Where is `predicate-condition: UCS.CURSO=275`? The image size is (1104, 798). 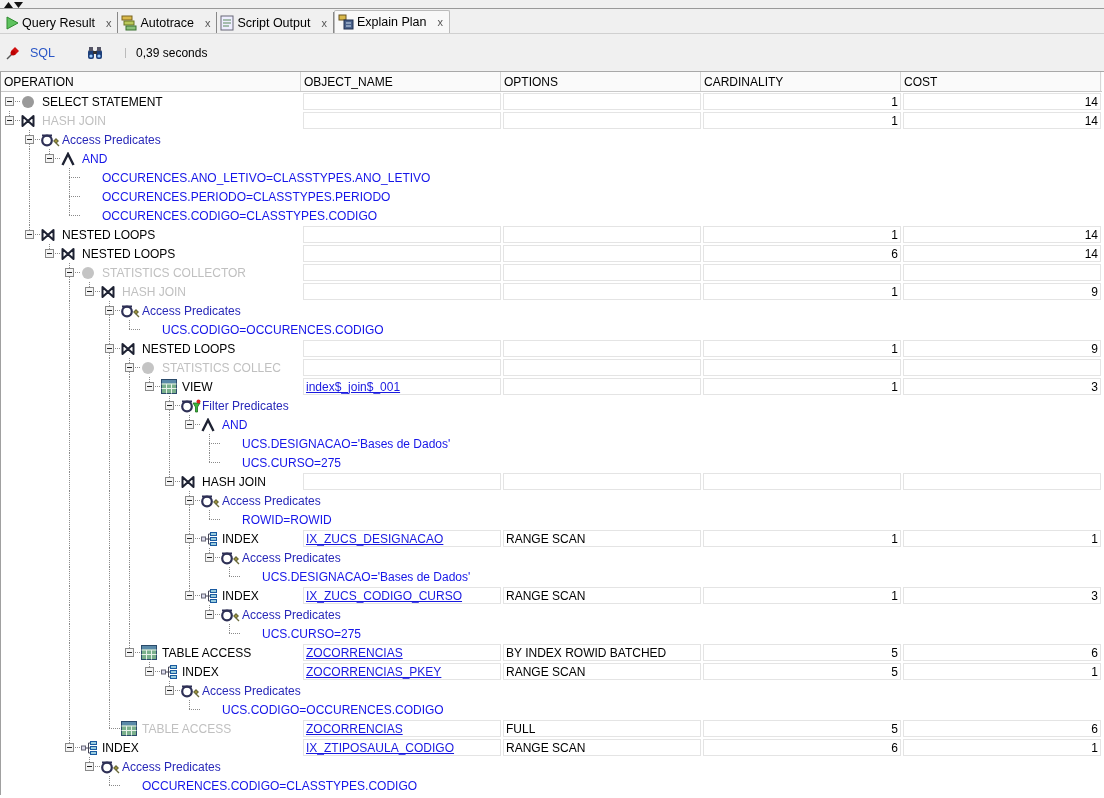
predicate-condition: UCS.CURSO=275 is located at coordinates (292, 462).